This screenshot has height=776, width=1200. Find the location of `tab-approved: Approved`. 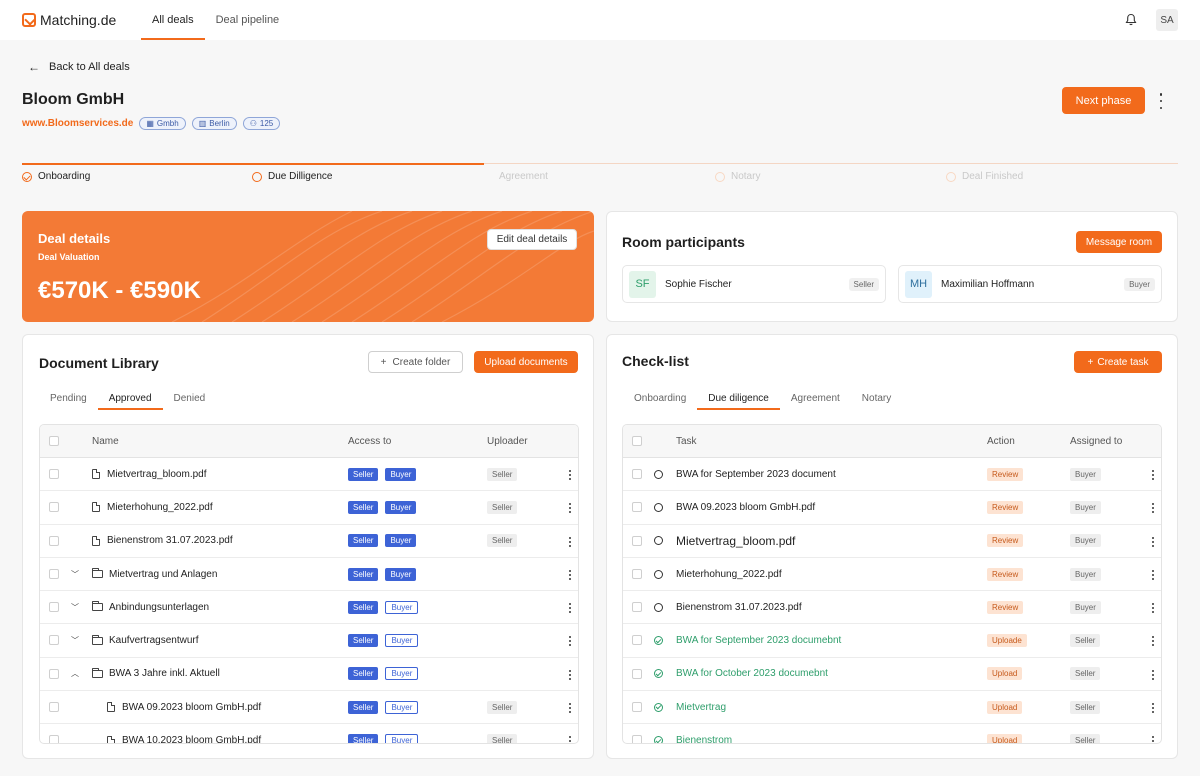

tab-approved: Approved is located at coordinates (130, 398).